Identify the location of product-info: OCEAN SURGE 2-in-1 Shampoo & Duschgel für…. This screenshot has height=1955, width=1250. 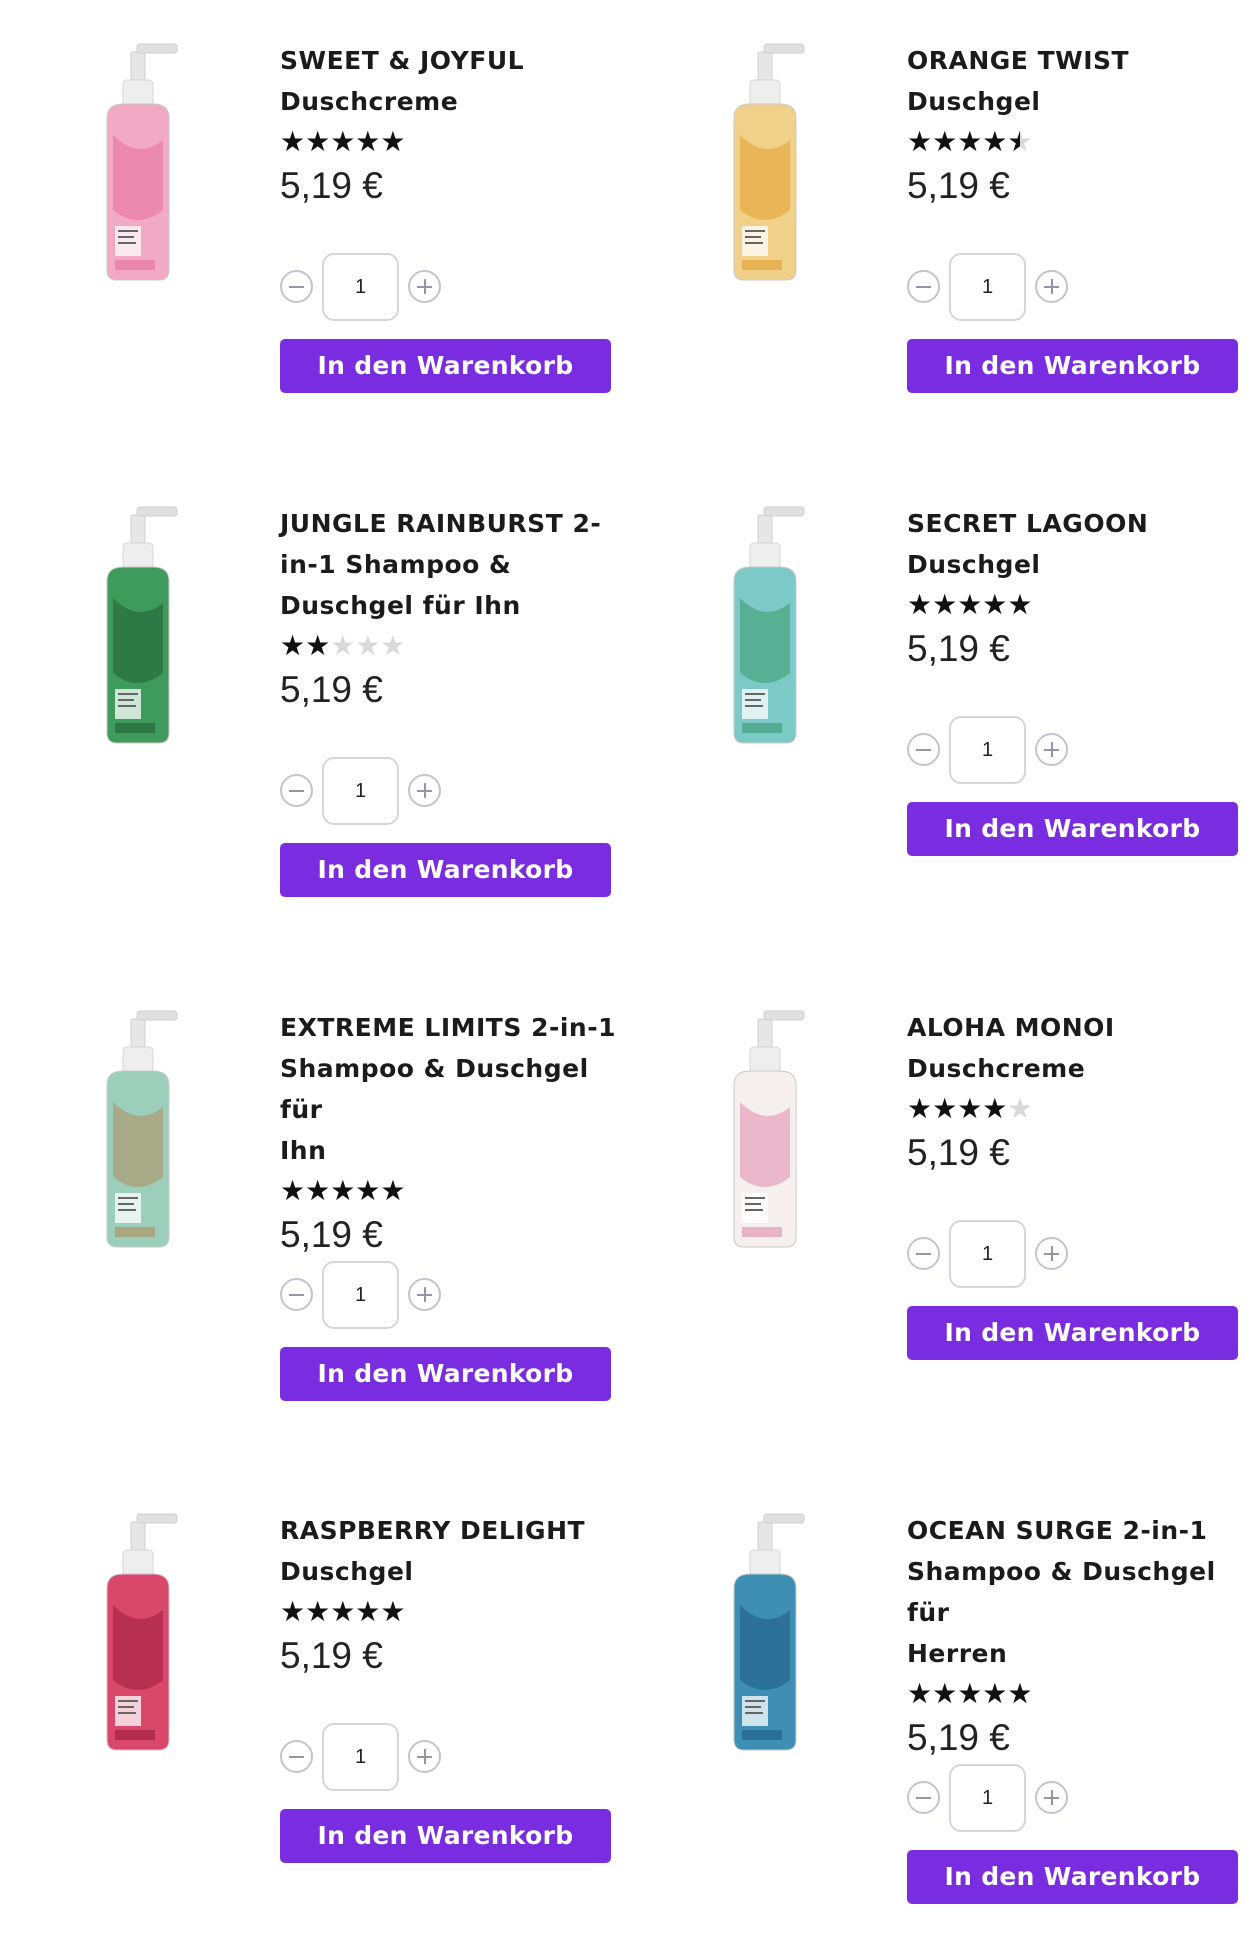
(1078, 1636).